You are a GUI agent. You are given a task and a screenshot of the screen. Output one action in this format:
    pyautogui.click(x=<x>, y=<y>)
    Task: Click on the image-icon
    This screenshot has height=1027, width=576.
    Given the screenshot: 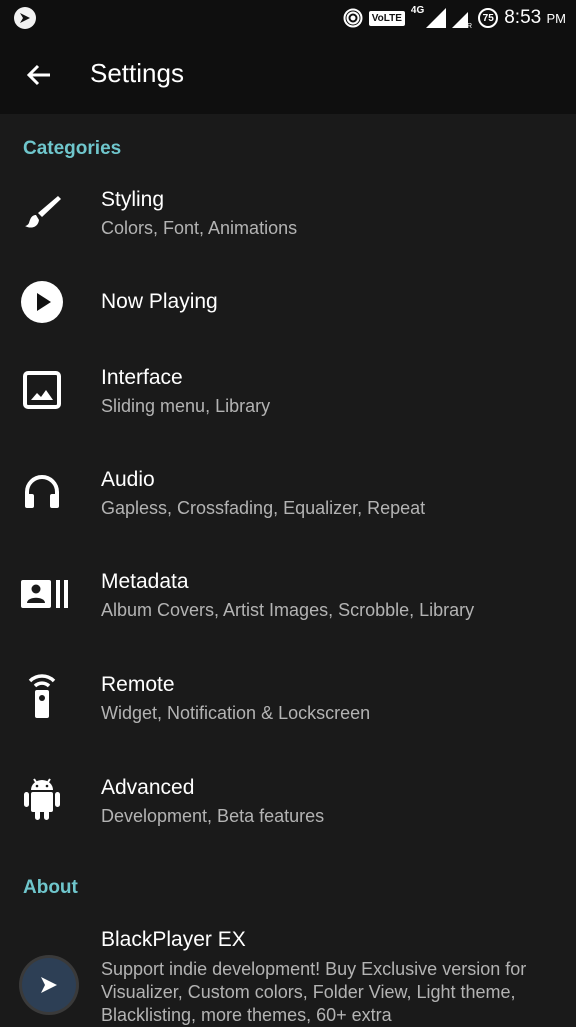 What is the action you would take?
    pyautogui.click(x=42, y=390)
    